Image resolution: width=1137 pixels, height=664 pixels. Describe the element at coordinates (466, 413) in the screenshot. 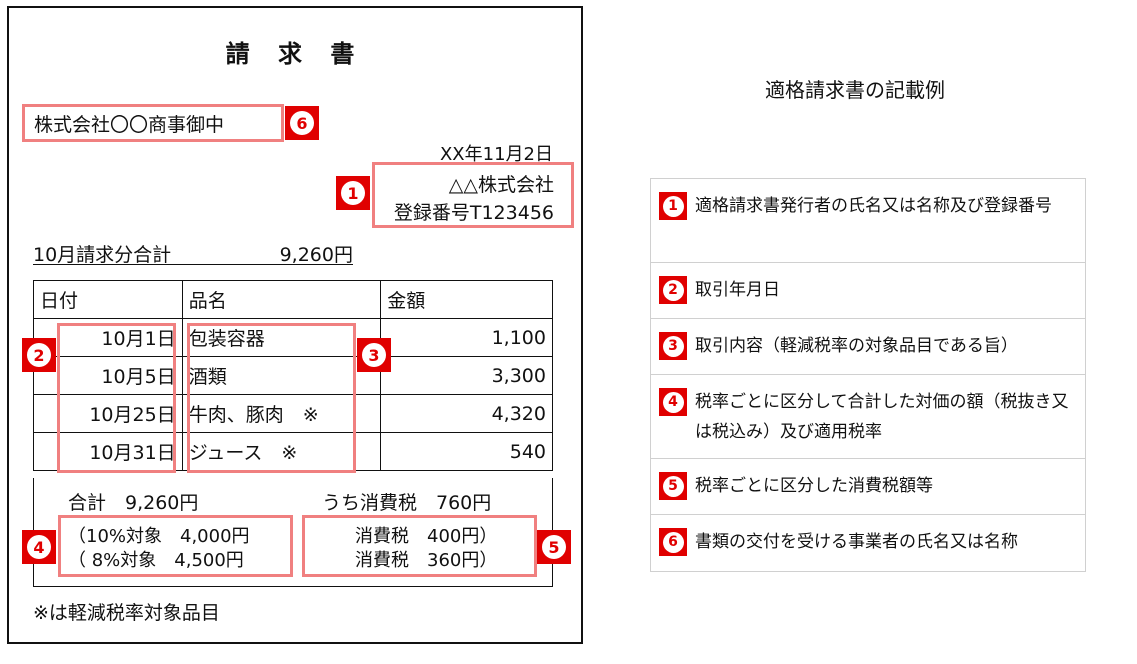

I see `row-amount: 4,320` at that location.